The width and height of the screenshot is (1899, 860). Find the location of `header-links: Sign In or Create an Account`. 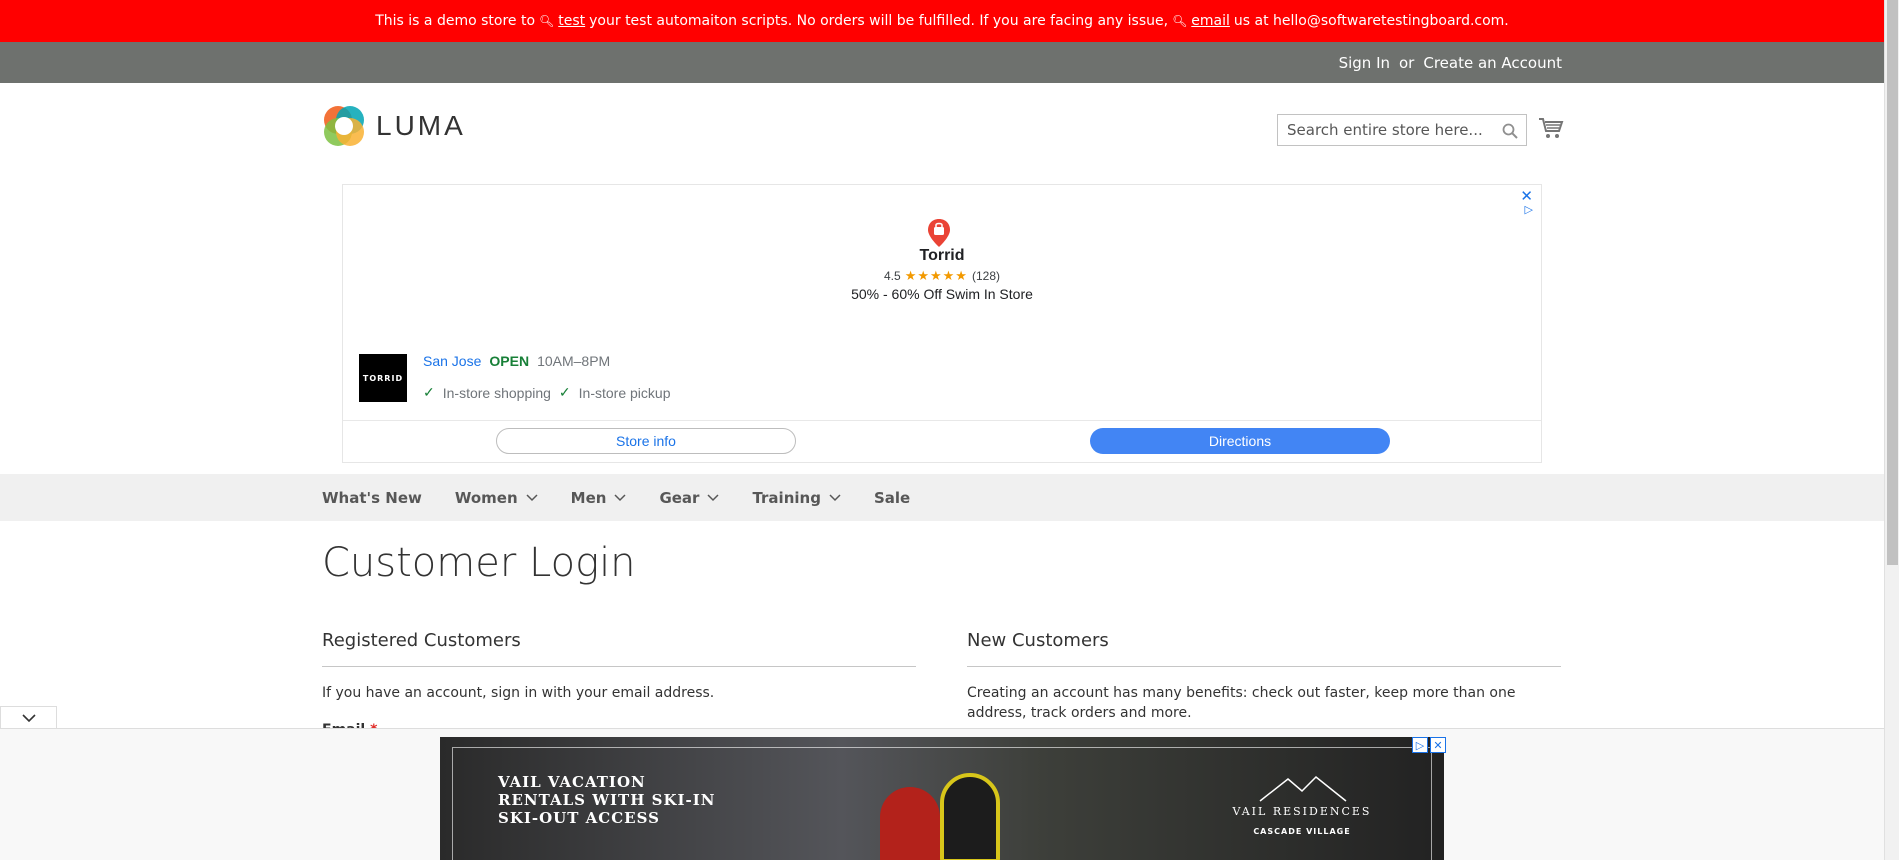

header-links: Sign In or Create an Account is located at coordinates (1450, 62).